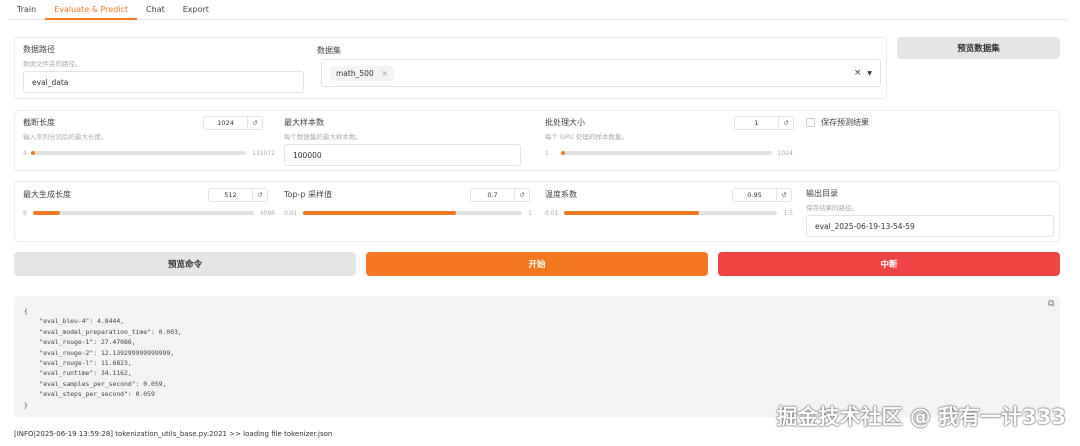  I want to click on dataset-chip: math_500 ×, so click(362, 73).